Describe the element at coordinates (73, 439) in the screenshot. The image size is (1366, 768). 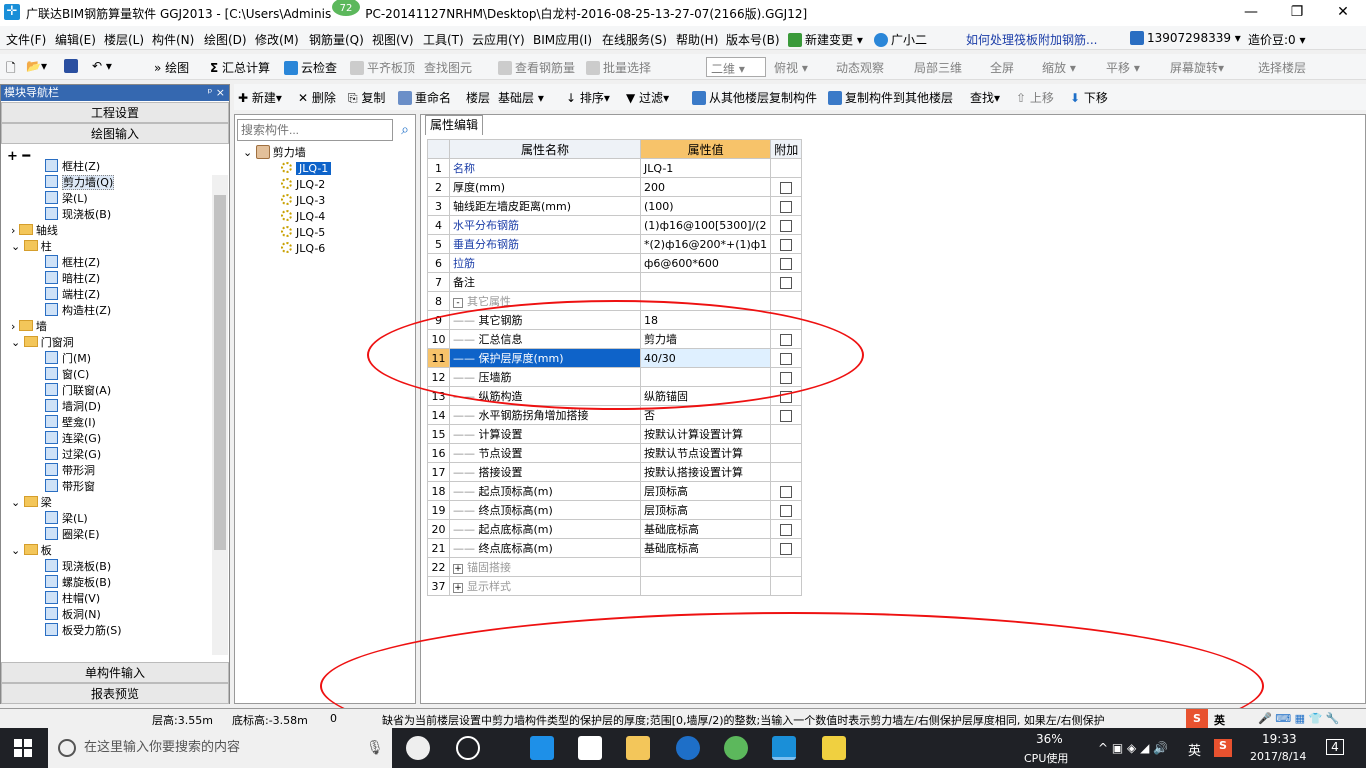
I see `nav-item: 连梁(G)` at that location.